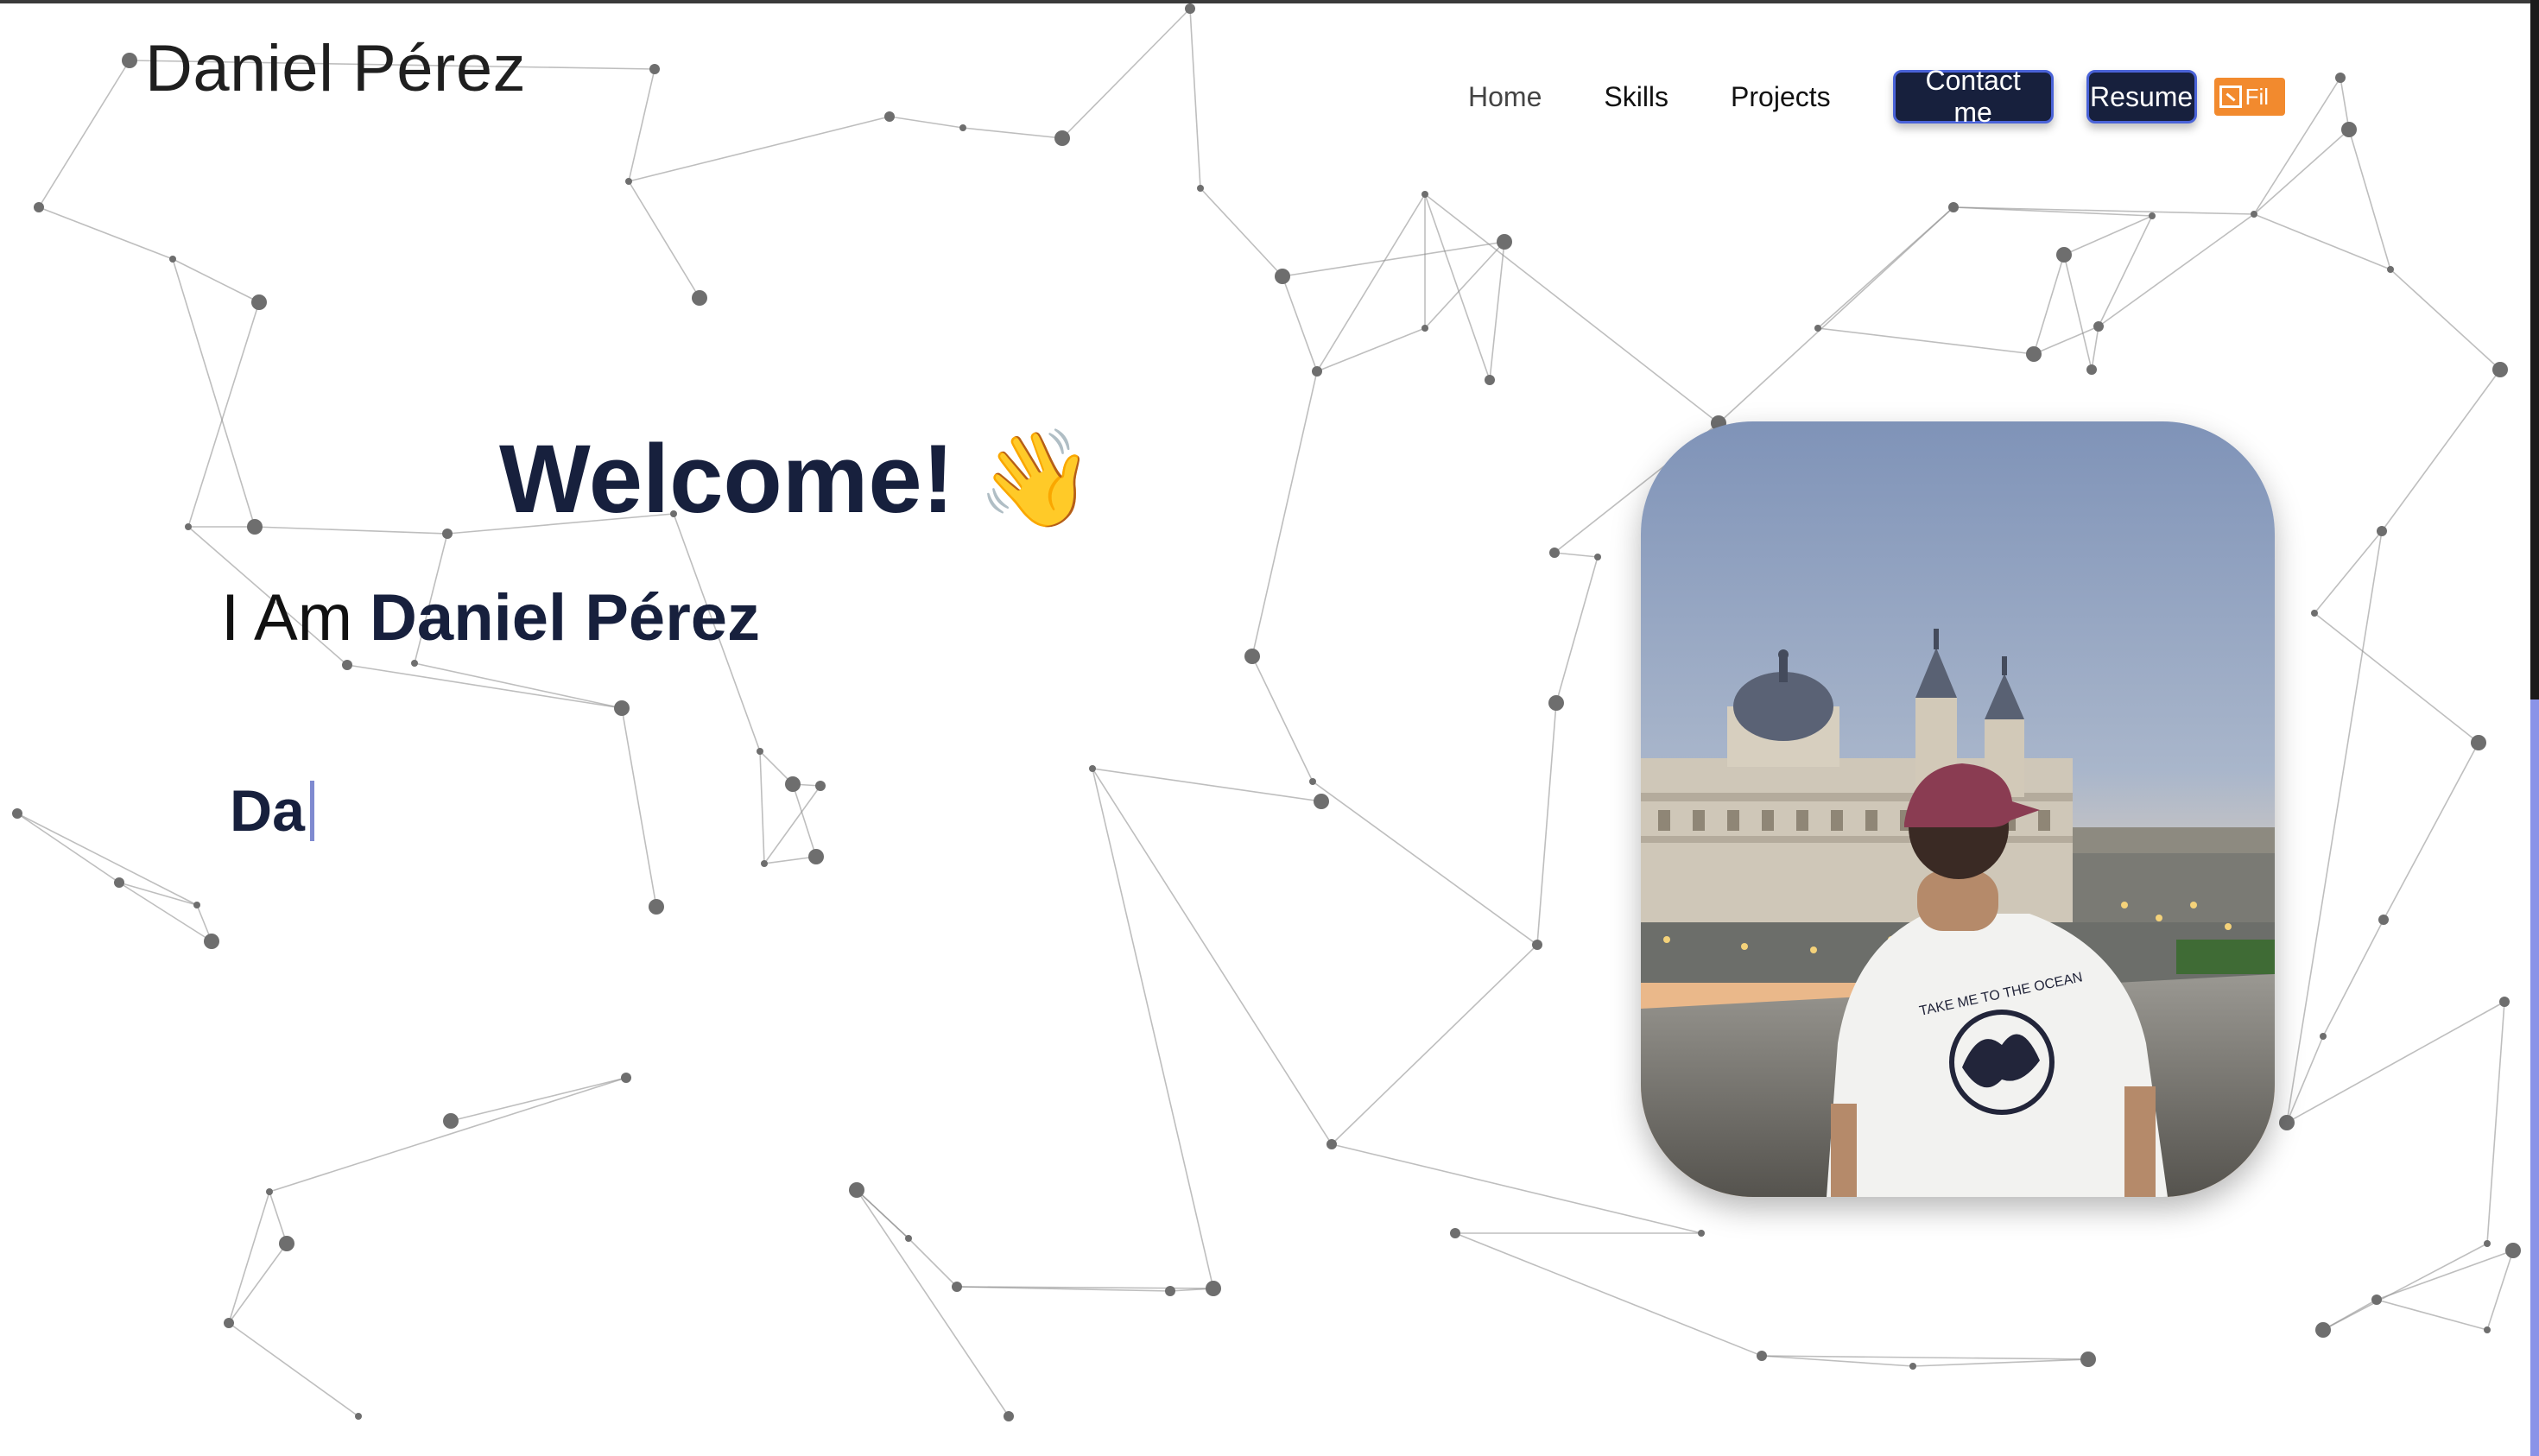 The width and height of the screenshot is (2539, 1456). I want to click on scrollbar-thumb, so click(2534, 1078).